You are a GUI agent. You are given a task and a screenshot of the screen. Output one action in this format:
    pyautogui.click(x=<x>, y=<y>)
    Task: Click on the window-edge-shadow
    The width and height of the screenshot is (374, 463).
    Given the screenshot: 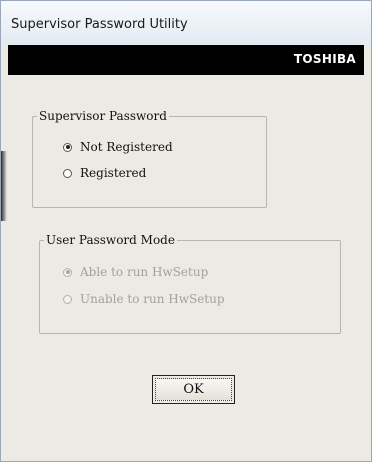 What is the action you would take?
    pyautogui.click(x=4, y=186)
    